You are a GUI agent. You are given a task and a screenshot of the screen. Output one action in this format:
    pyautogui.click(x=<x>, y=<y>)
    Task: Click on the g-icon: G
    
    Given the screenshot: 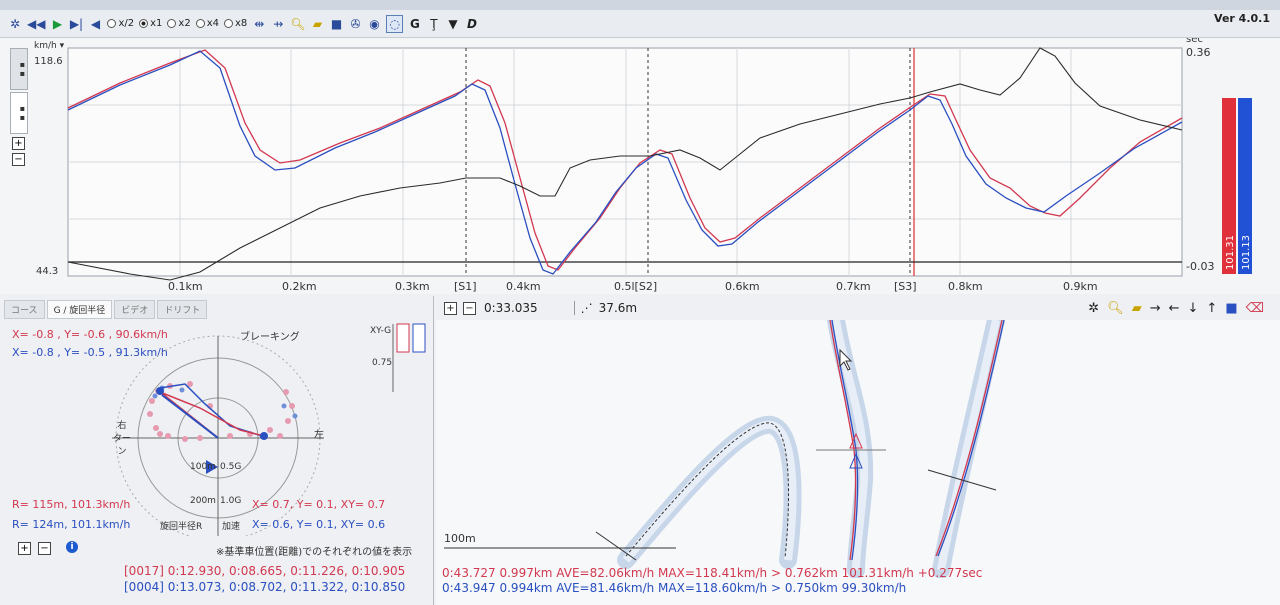 What is the action you would take?
    pyautogui.click(x=415, y=24)
    